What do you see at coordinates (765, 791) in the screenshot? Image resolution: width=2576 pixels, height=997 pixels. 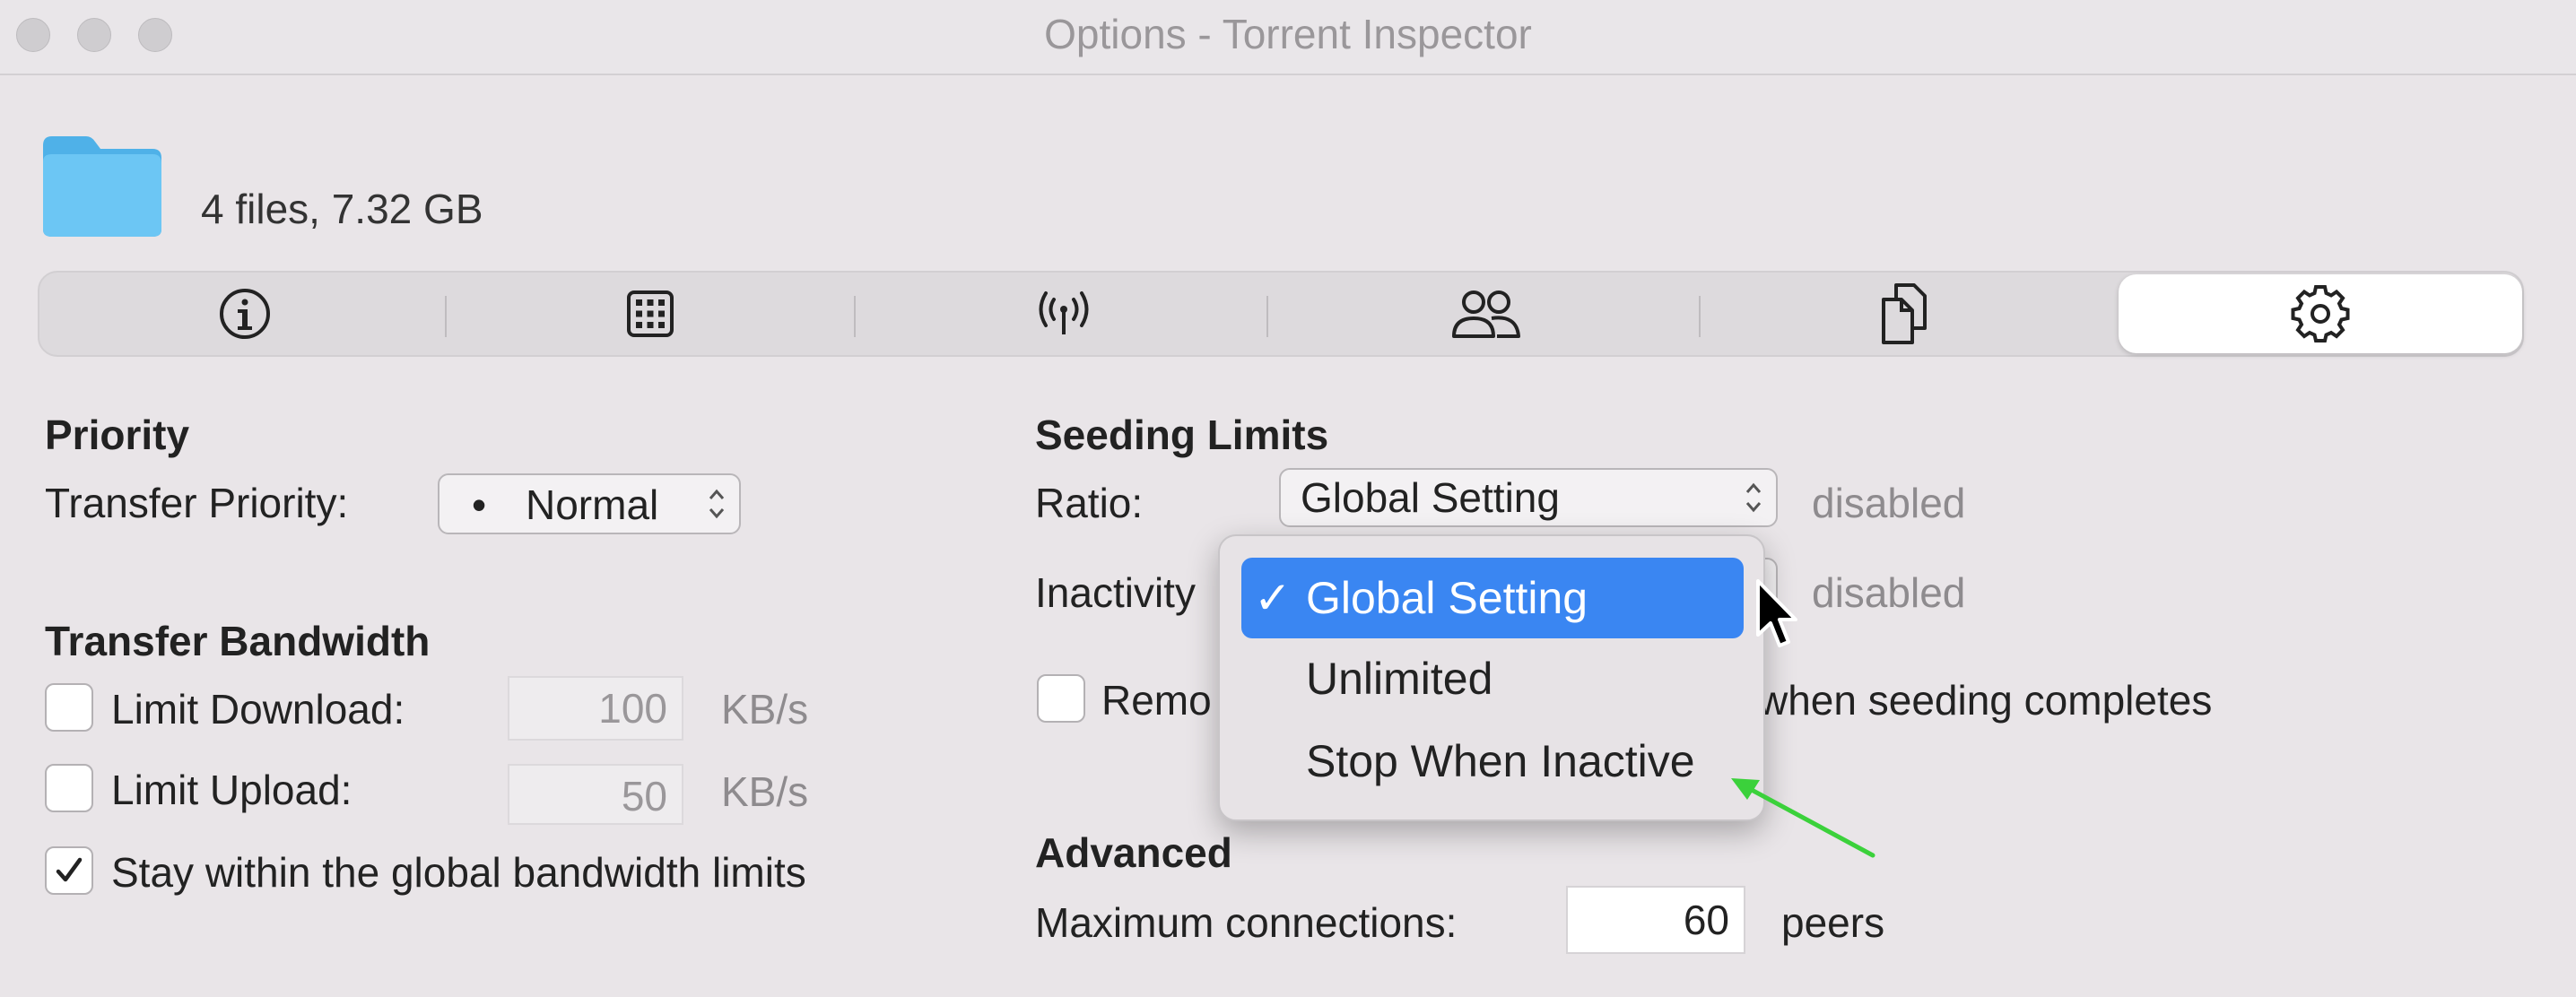 I see `upload-unit-label: KB/s` at bounding box center [765, 791].